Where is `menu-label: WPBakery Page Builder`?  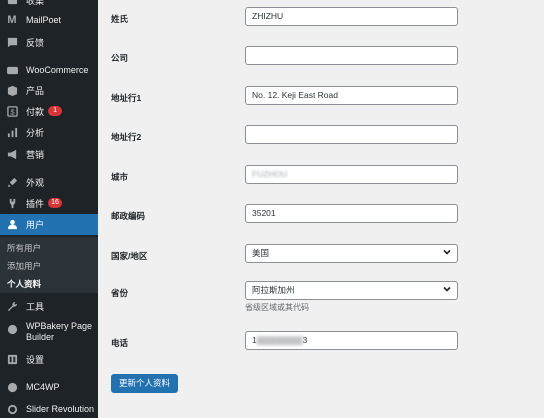
menu-label: WPBakery Page Builder is located at coordinates (59, 331).